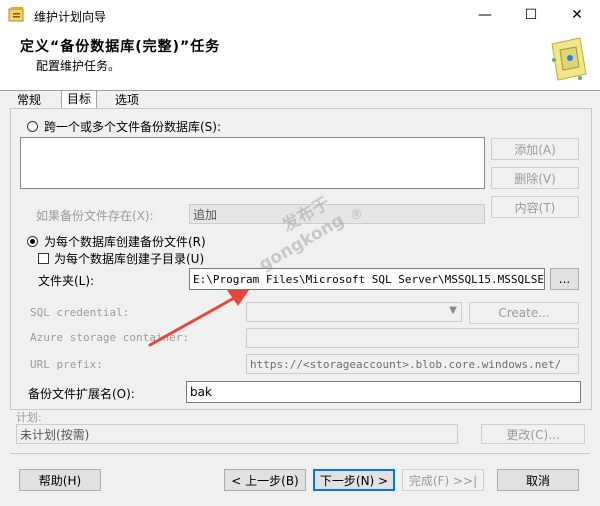  What do you see at coordinates (66, 281) in the screenshot?
I see `folder-label: 文件夹(L):` at bounding box center [66, 281].